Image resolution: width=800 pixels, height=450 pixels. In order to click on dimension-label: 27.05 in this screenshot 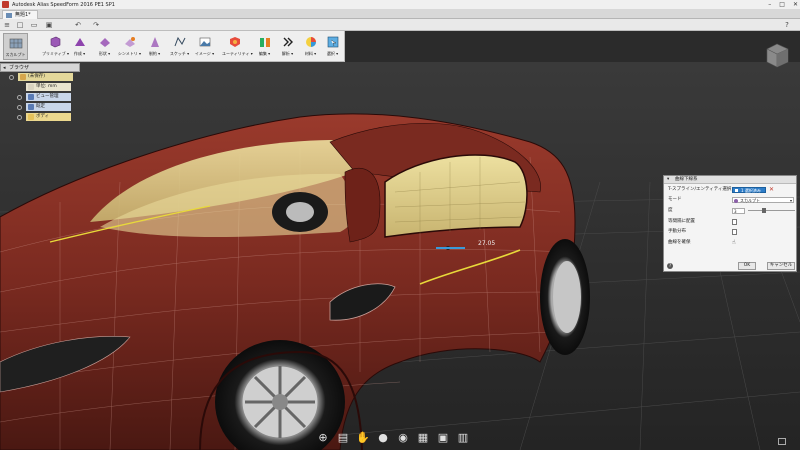, I will do `click(486, 243)`.